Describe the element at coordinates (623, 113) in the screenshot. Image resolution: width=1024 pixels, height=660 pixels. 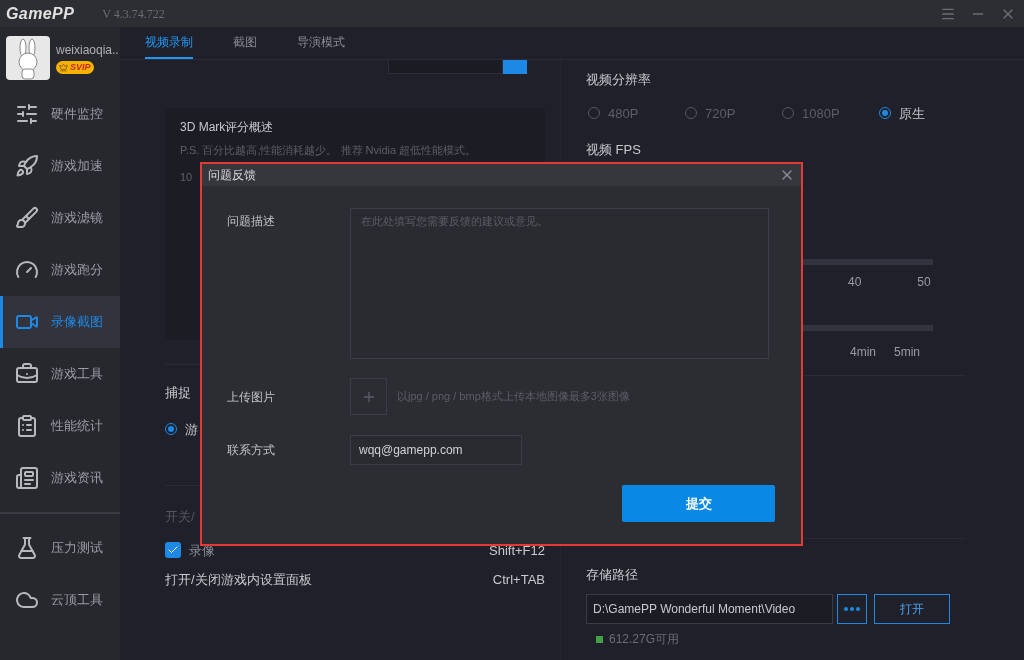
I see `radio-label: 480P` at that location.